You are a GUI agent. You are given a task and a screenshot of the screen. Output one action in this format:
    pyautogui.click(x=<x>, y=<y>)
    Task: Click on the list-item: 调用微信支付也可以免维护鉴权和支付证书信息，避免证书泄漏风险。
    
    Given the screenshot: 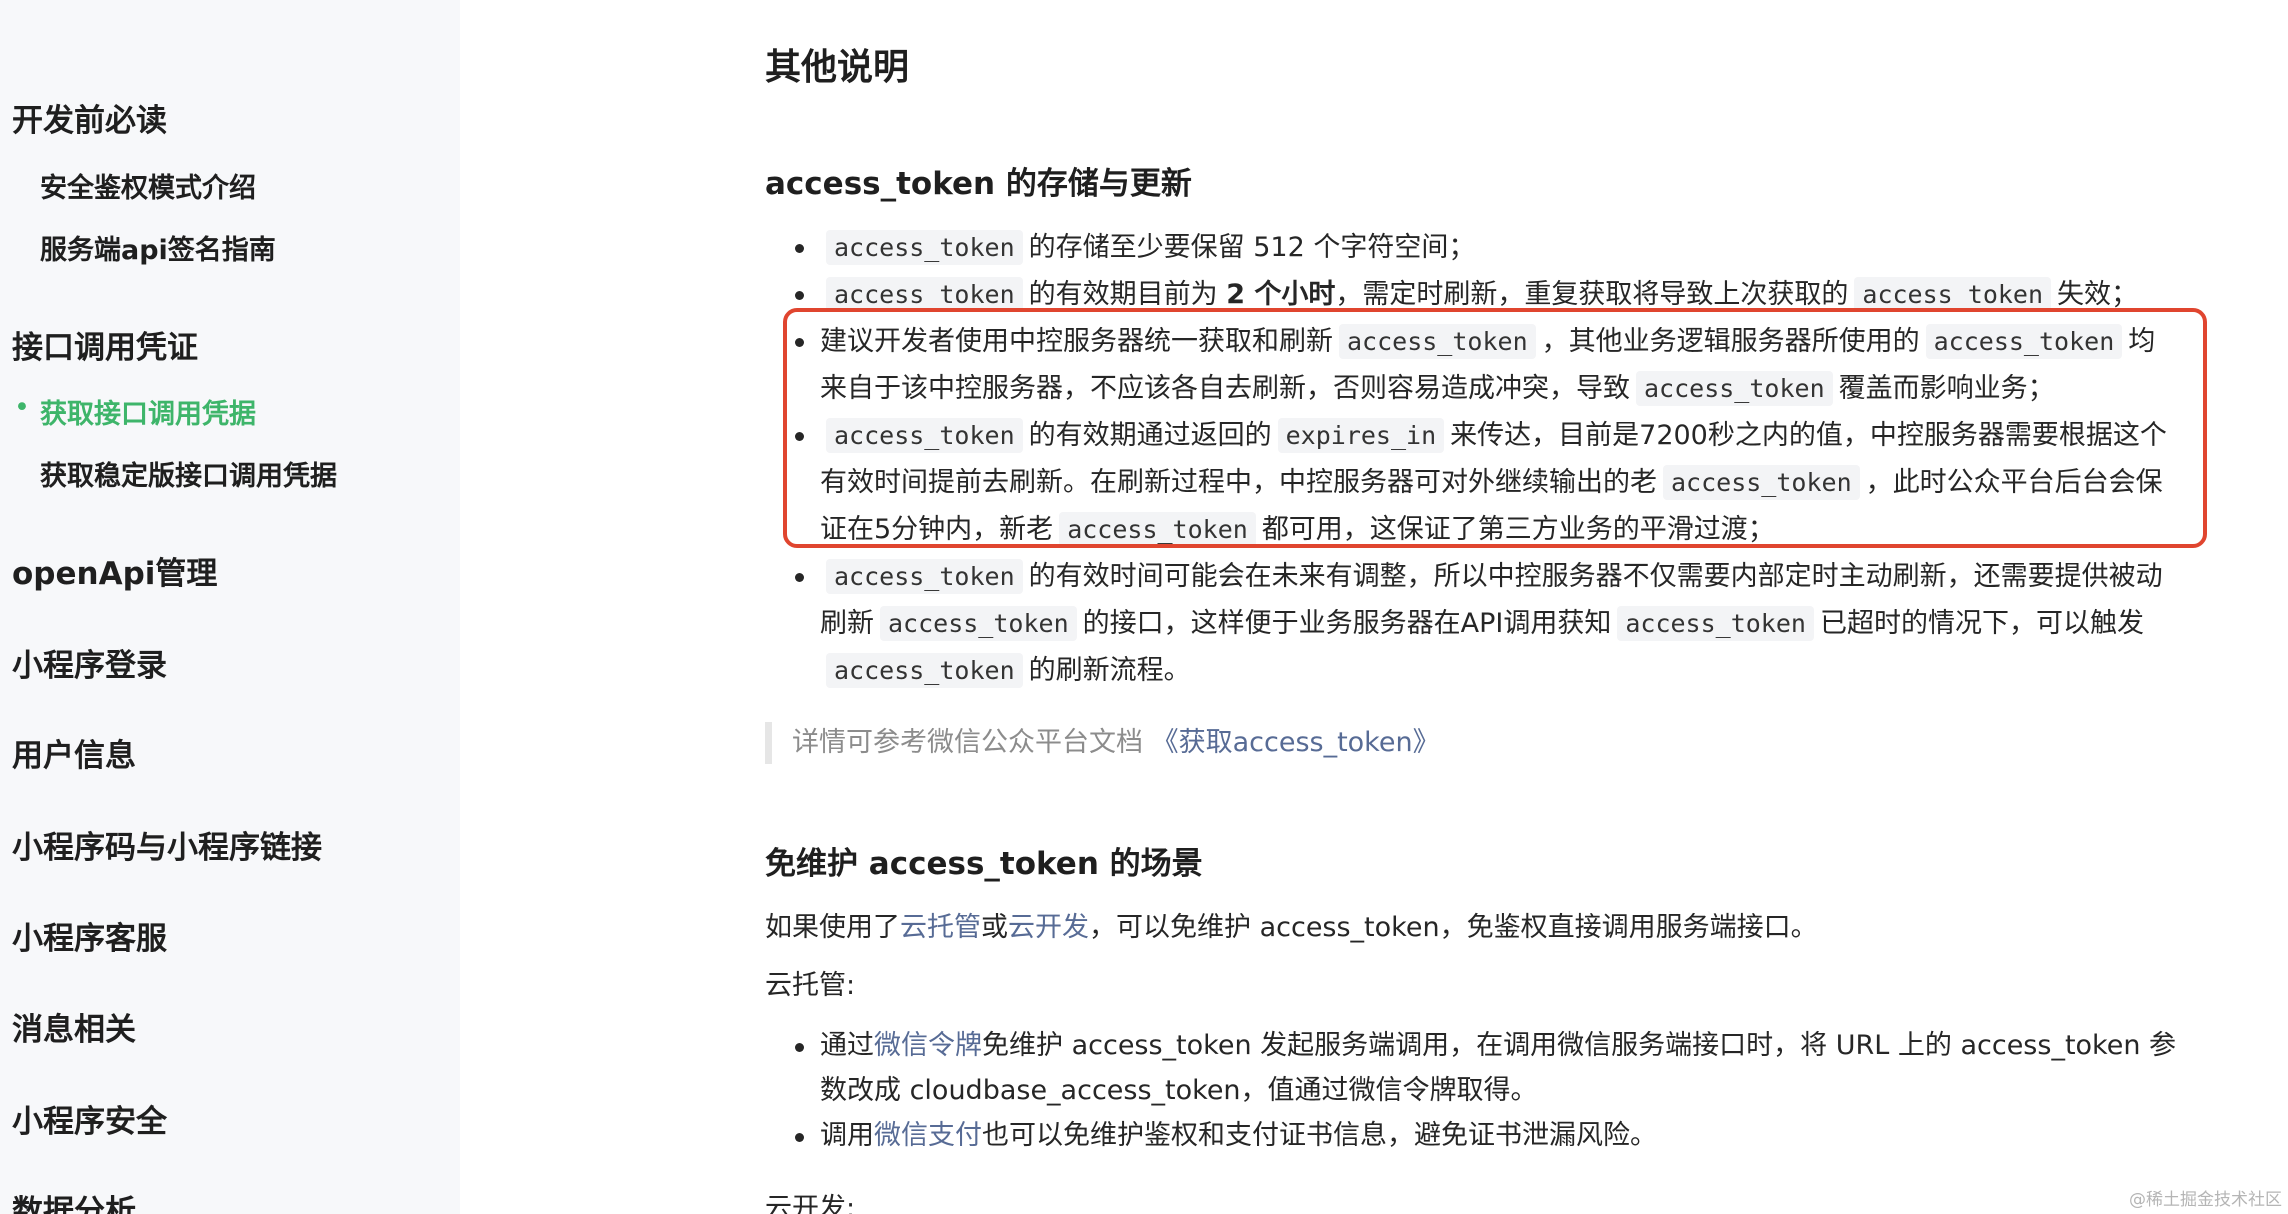 What is the action you would take?
    pyautogui.click(x=1238, y=1136)
    